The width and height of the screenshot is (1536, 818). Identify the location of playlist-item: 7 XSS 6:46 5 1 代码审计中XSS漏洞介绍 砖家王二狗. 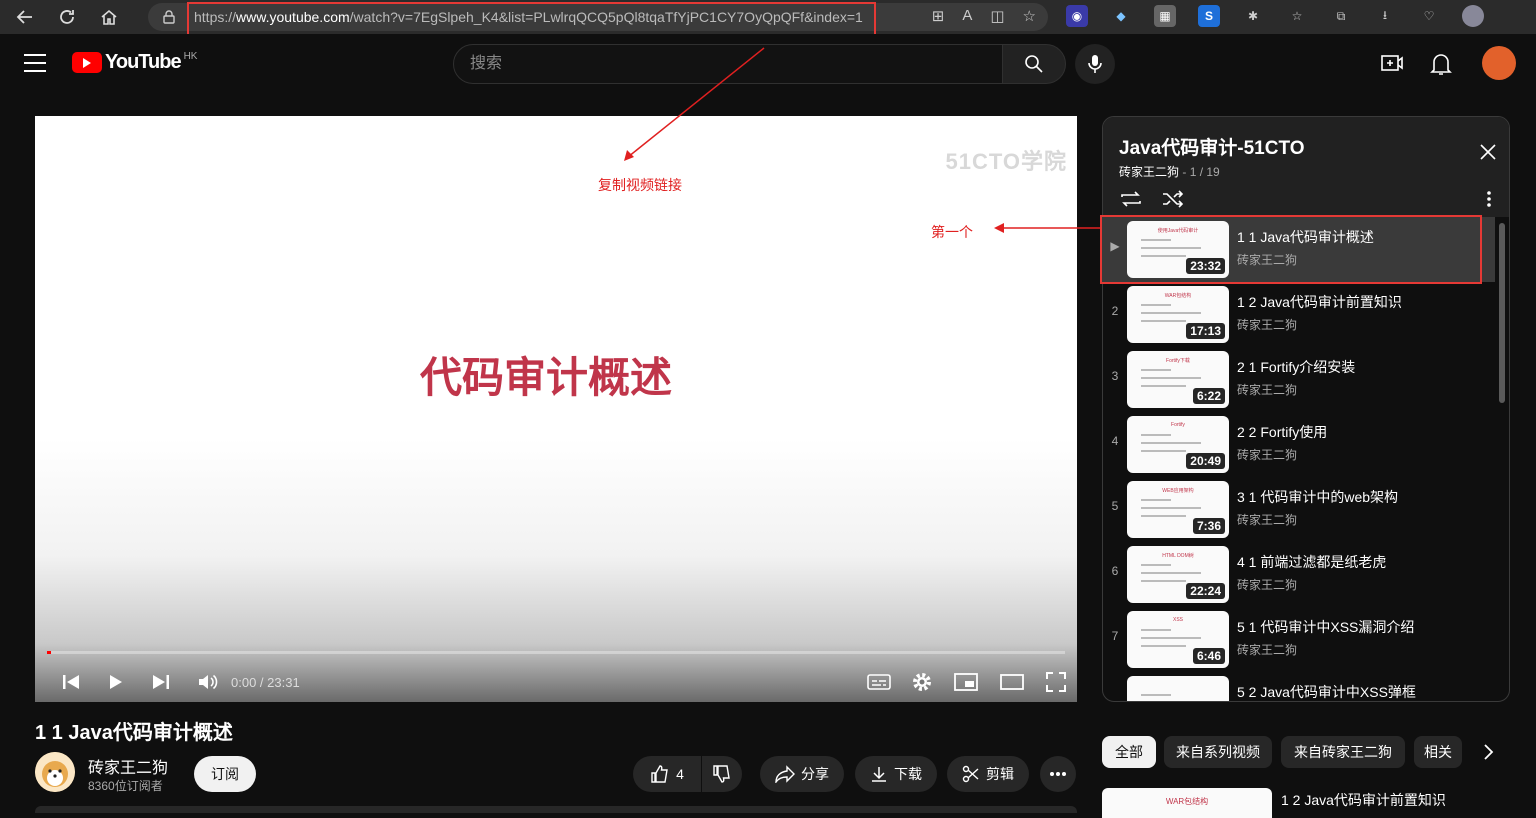
(1299, 639).